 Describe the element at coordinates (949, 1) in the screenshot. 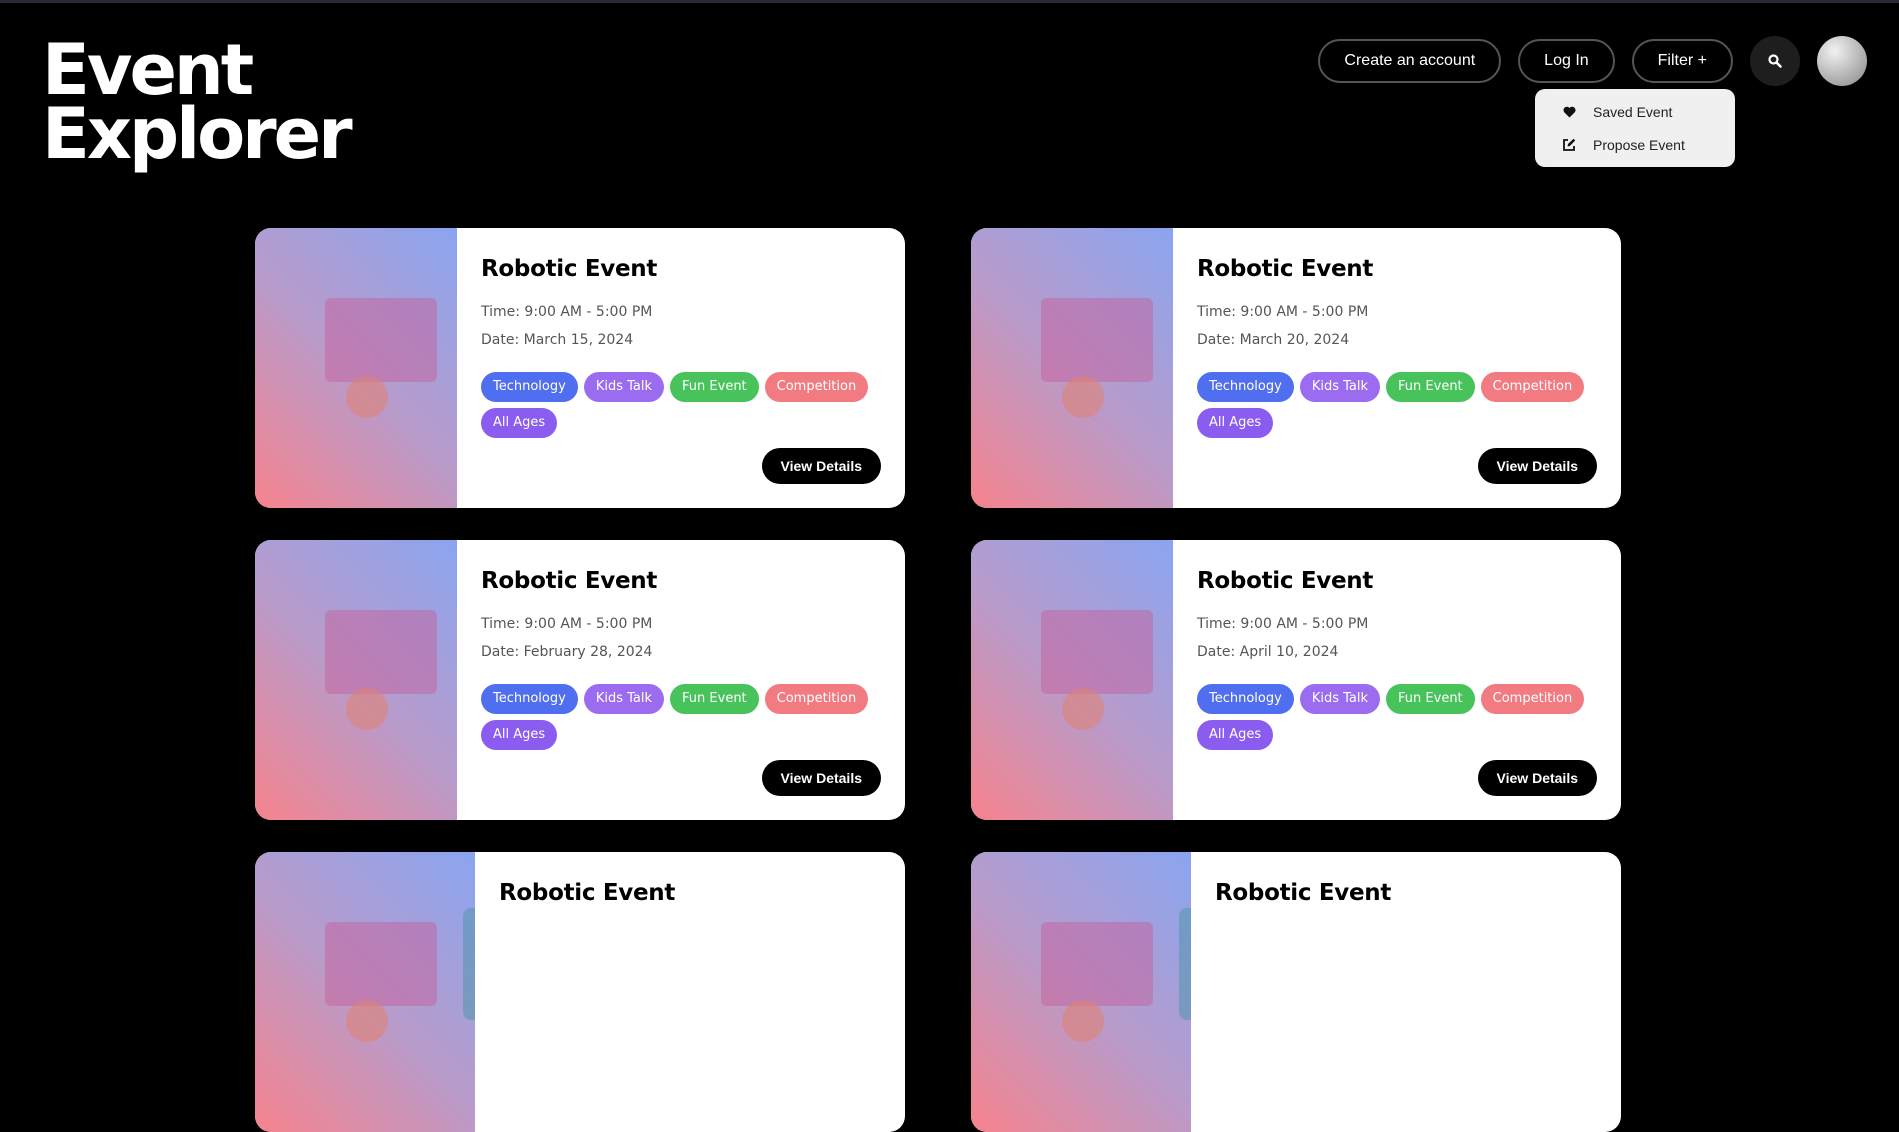

I see `top-border` at that location.